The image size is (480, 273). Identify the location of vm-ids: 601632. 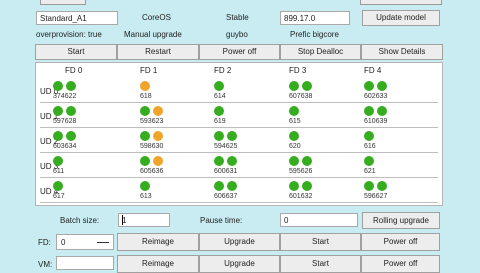
(300, 196).